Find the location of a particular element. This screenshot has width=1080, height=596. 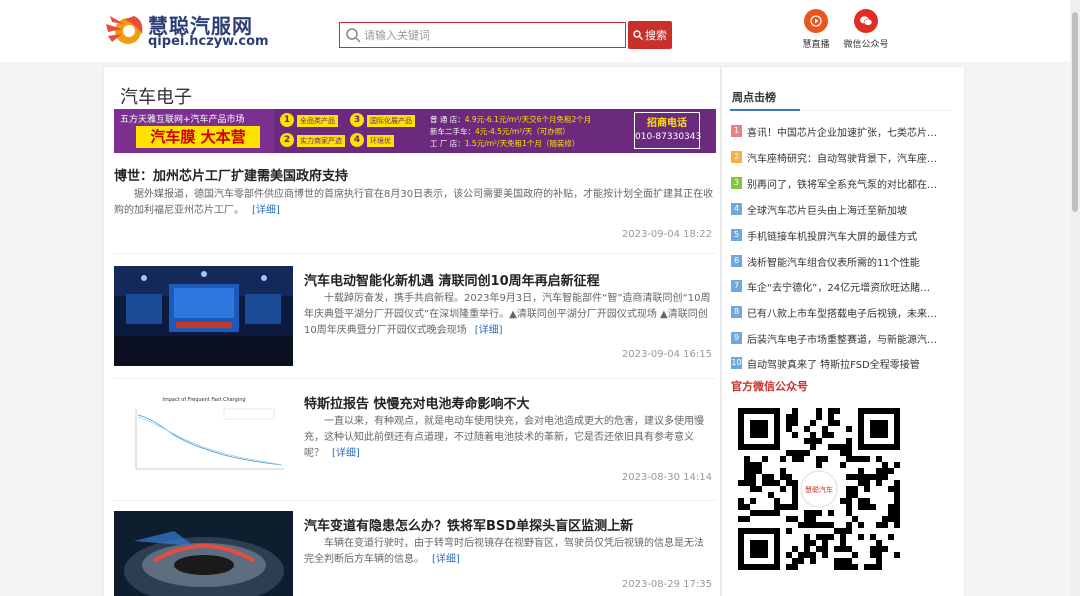

tab-weekly-ranking: 周点击榜 is located at coordinates (754, 97).